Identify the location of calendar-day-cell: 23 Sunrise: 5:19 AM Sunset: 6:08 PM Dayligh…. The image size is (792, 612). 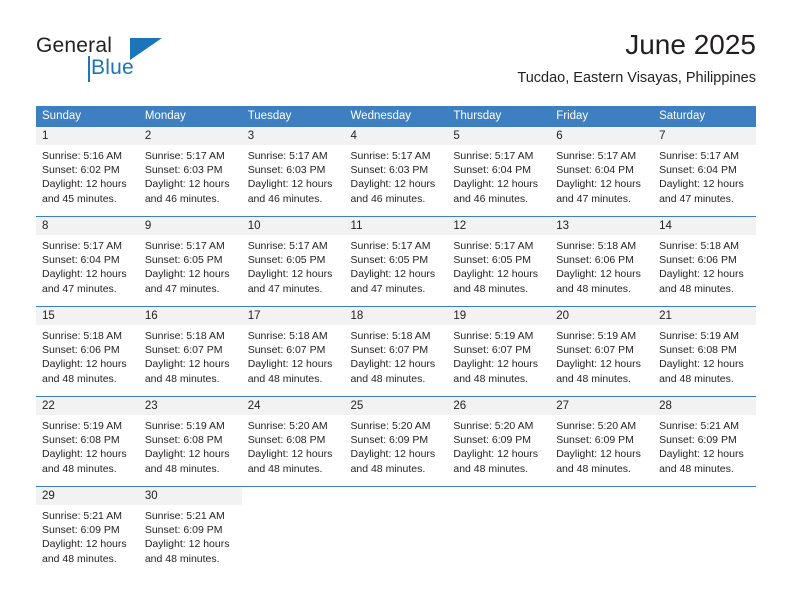
(190, 441).